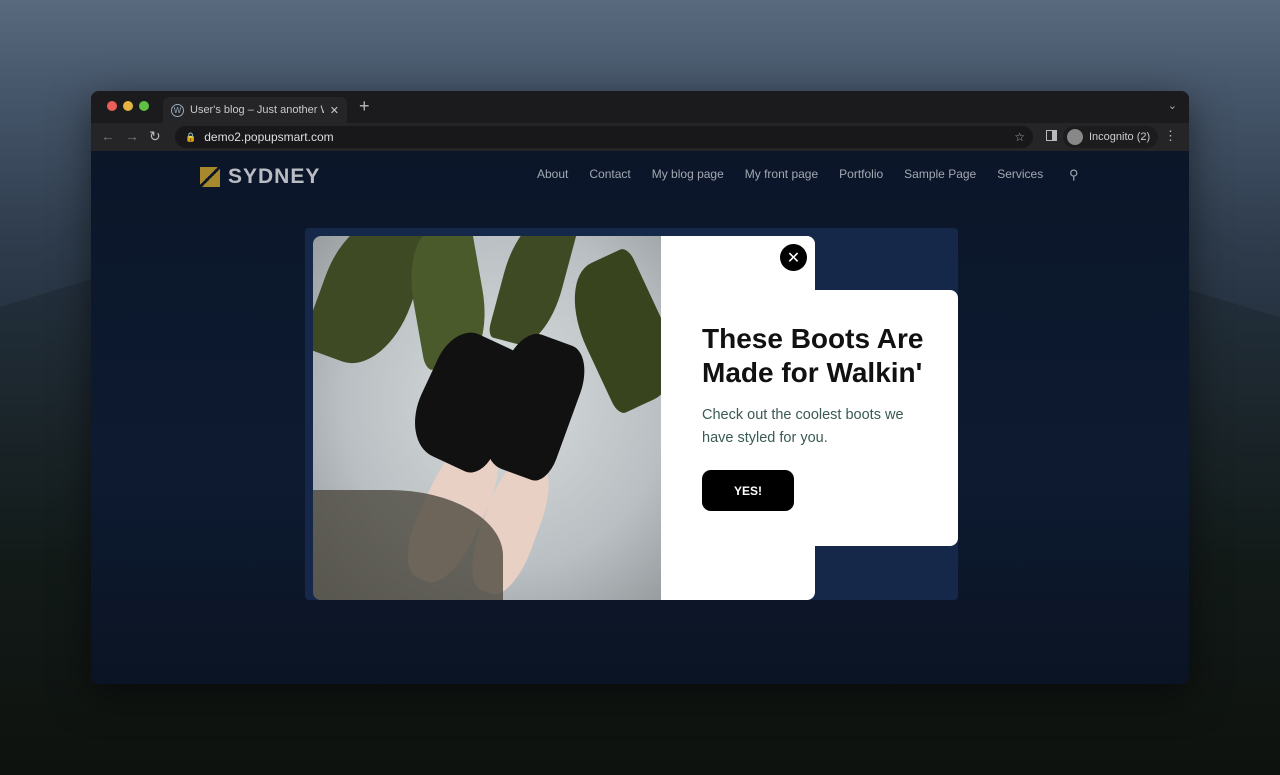 The height and width of the screenshot is (775, 1280). I want to click on wordpress-icon: W, so click(177, 110).